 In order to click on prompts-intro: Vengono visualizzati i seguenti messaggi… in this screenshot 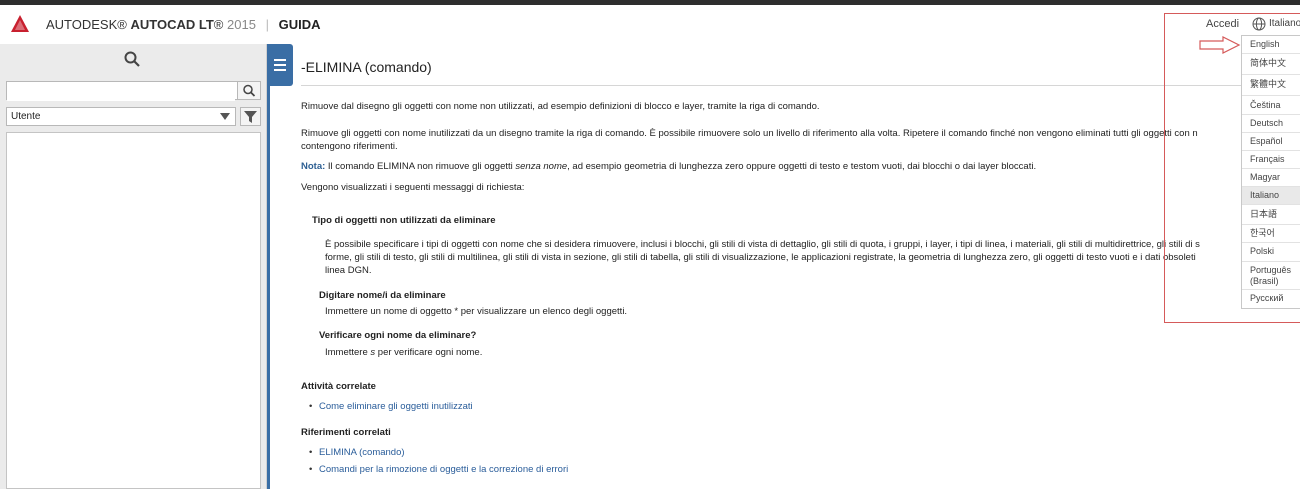, I will do `click(413, 187)`.